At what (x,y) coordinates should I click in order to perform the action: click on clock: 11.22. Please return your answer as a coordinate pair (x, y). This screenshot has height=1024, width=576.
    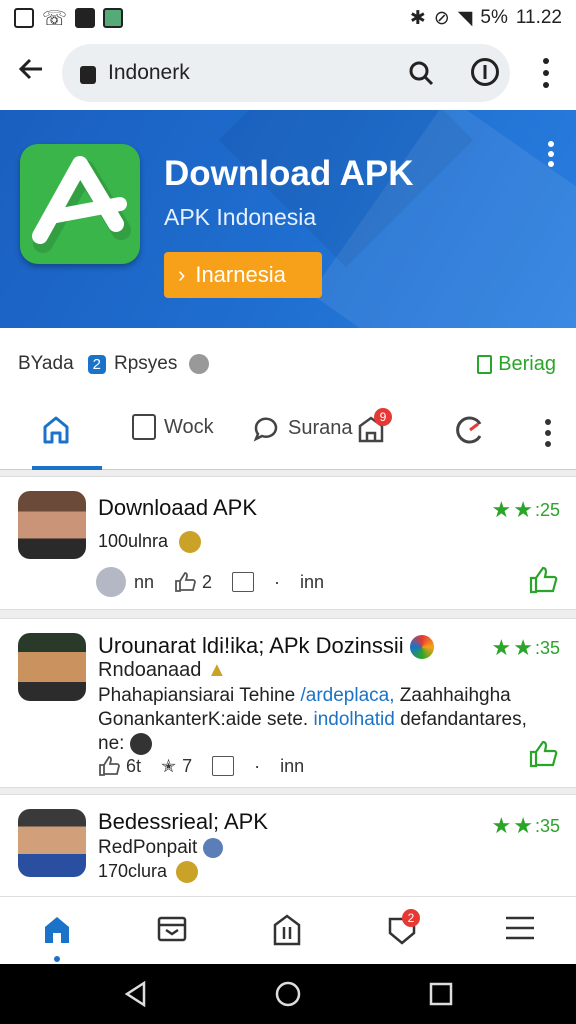
    Looking at the image, I should click on (538, 17).